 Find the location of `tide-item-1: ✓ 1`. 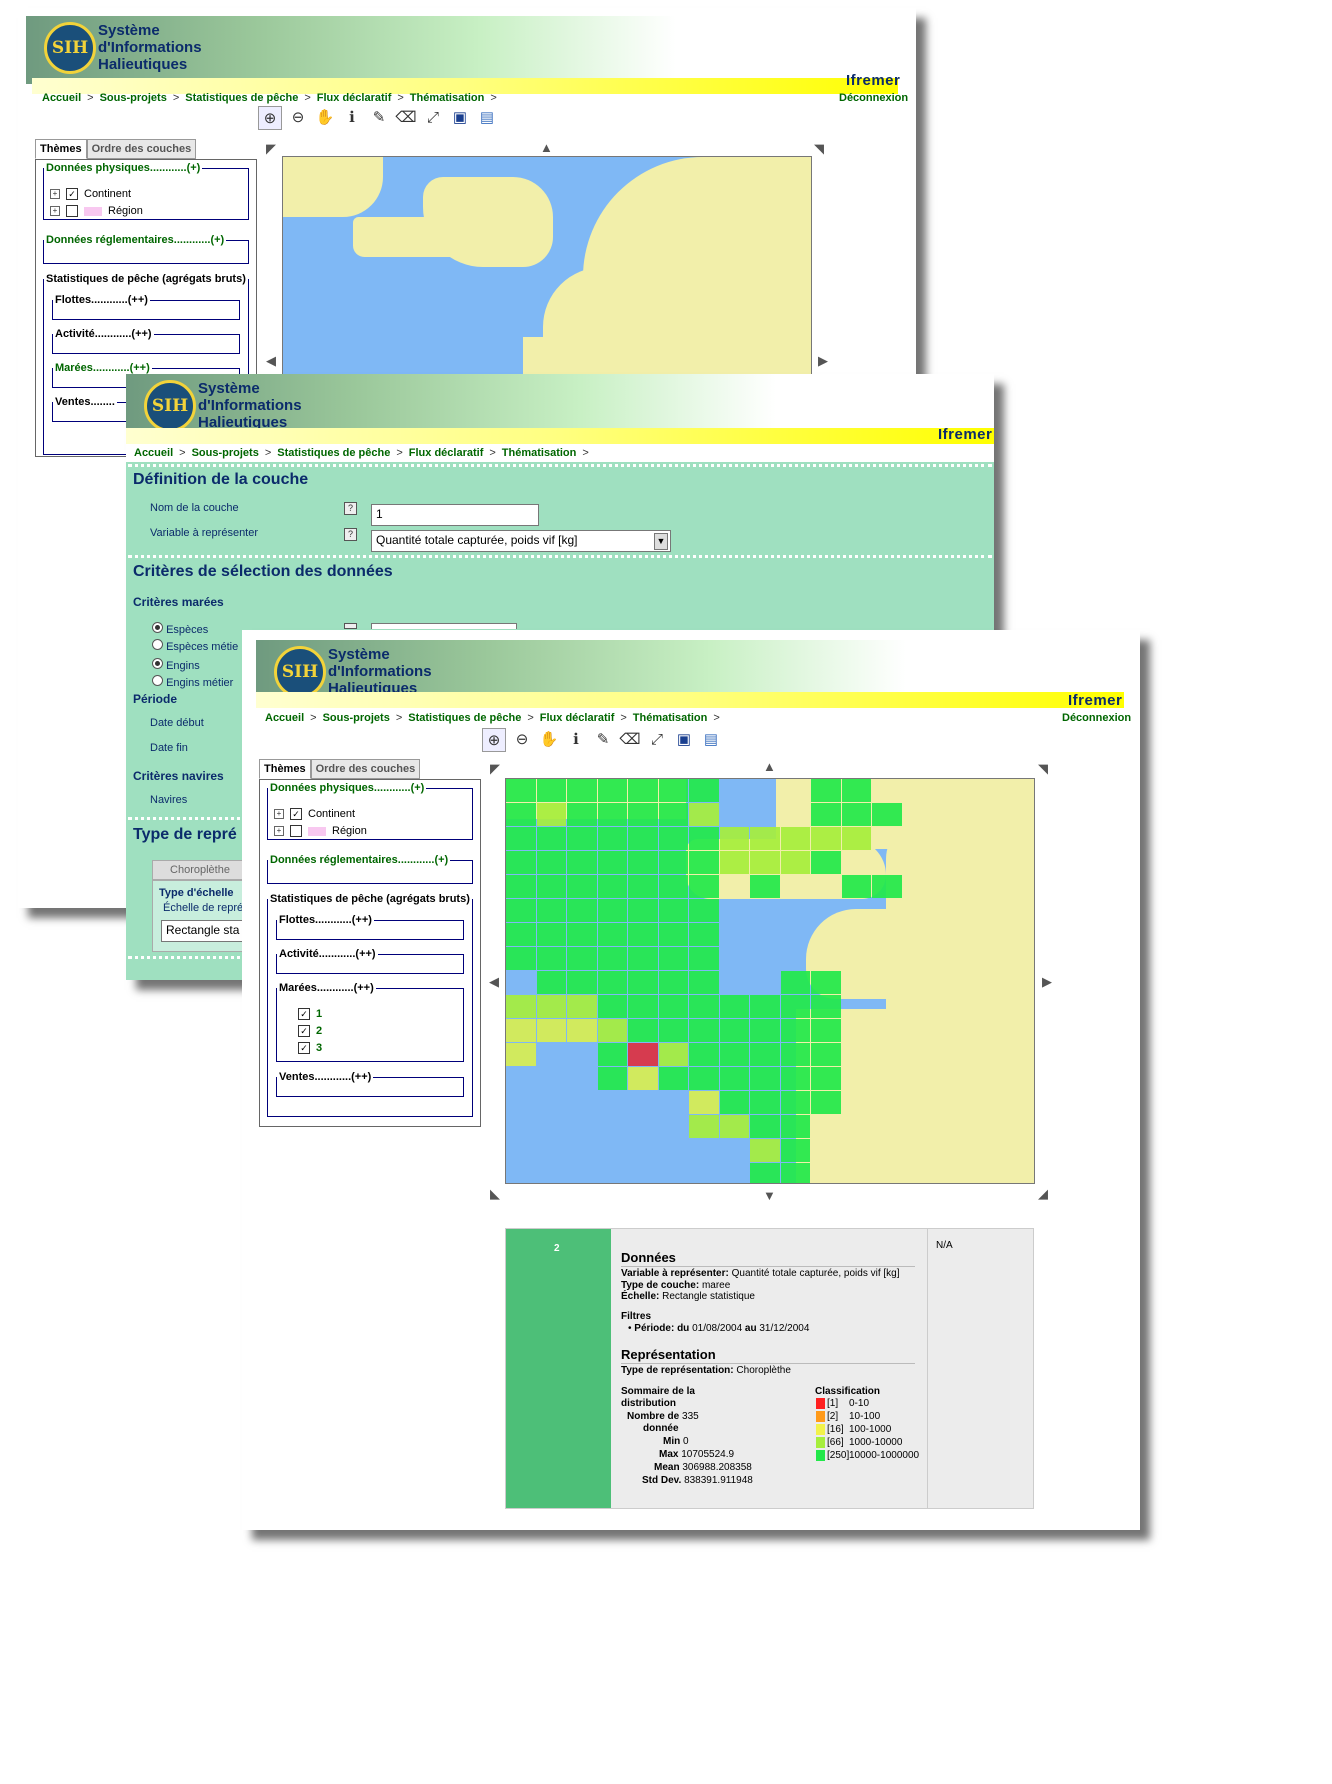

tide-item-1: ✓ 1 is located at coordinates (310, 1014).